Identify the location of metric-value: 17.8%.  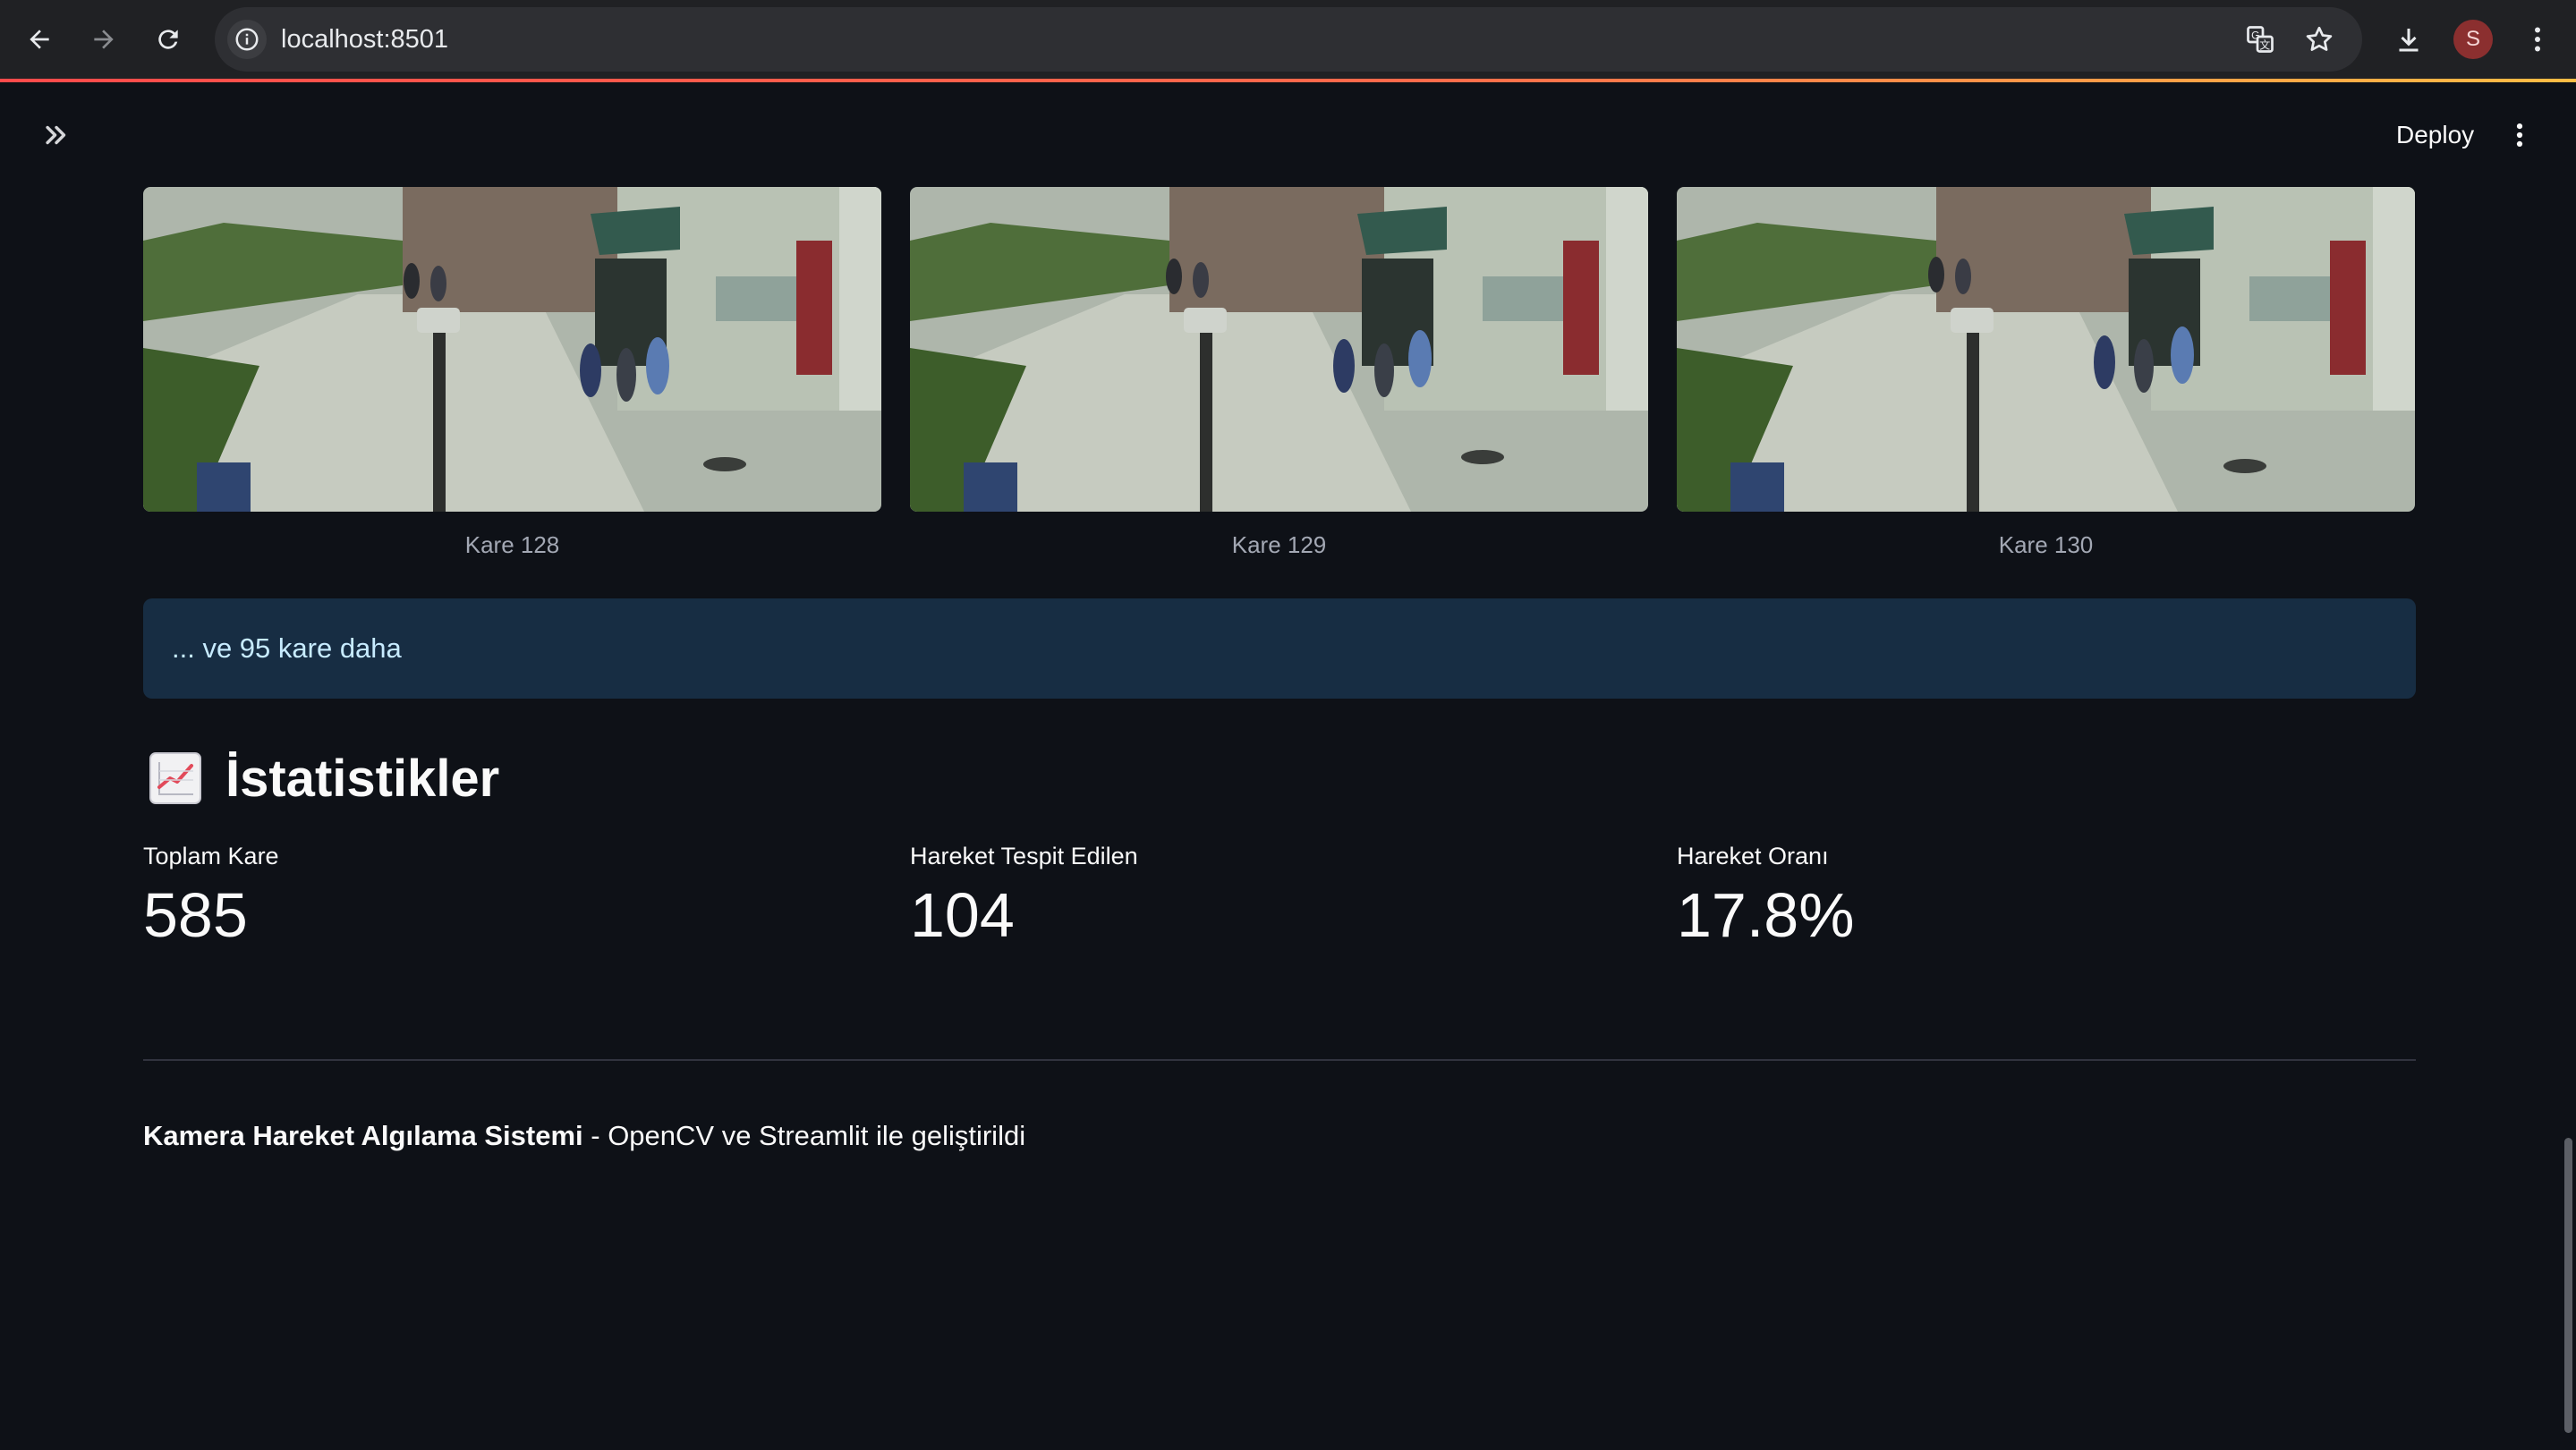
(1766, 915).